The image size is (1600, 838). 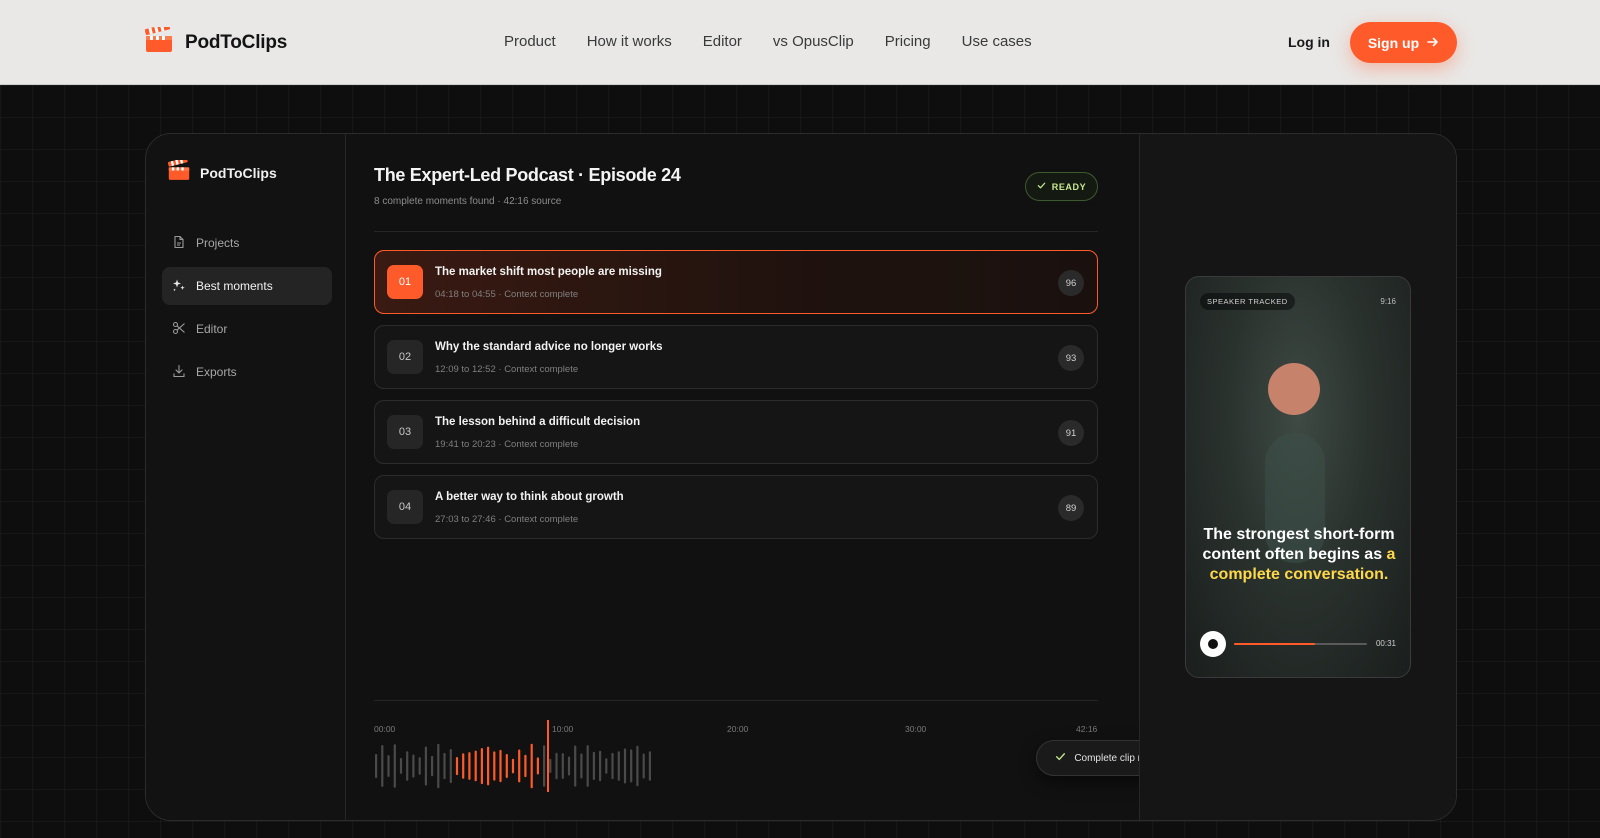 I want to click on play-button, so click(x=1213, y=644).